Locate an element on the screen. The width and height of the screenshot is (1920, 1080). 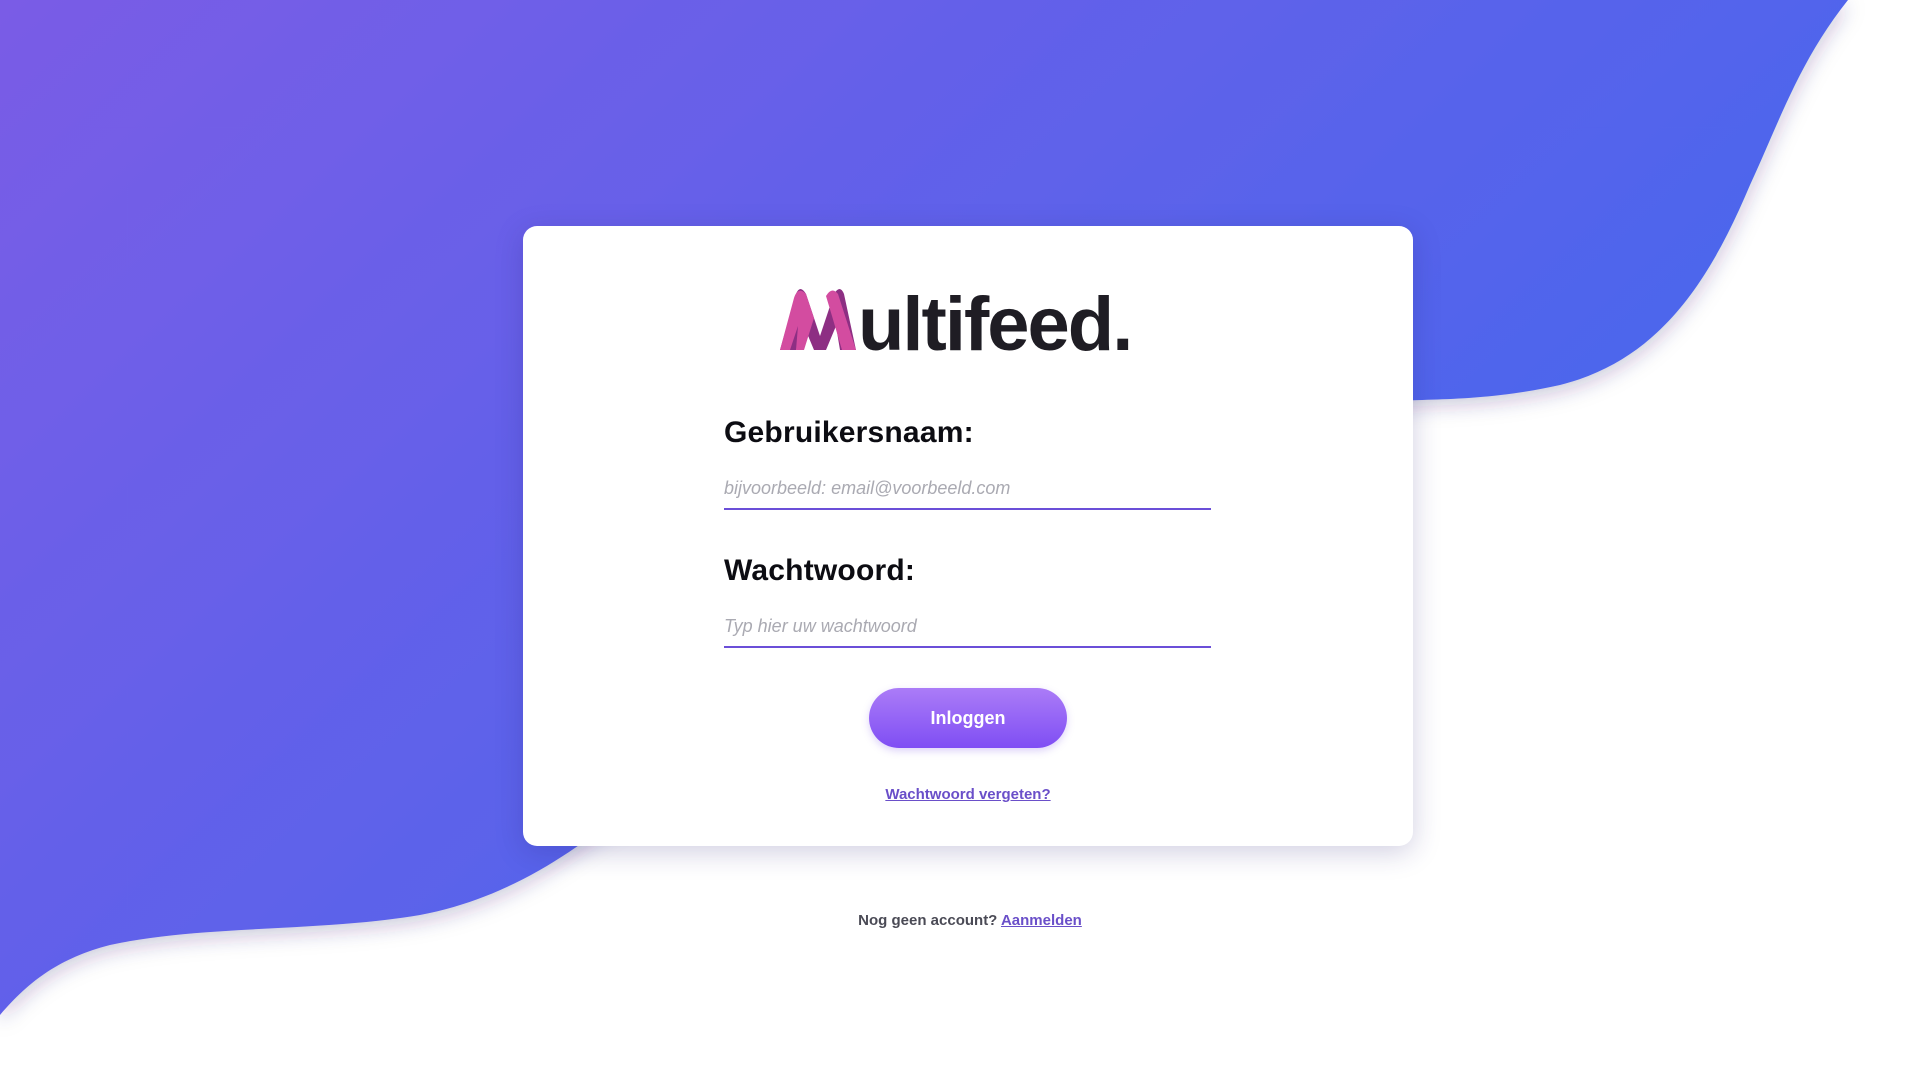
password-label: Wachtwoord: is located at coordinates (820, 570).